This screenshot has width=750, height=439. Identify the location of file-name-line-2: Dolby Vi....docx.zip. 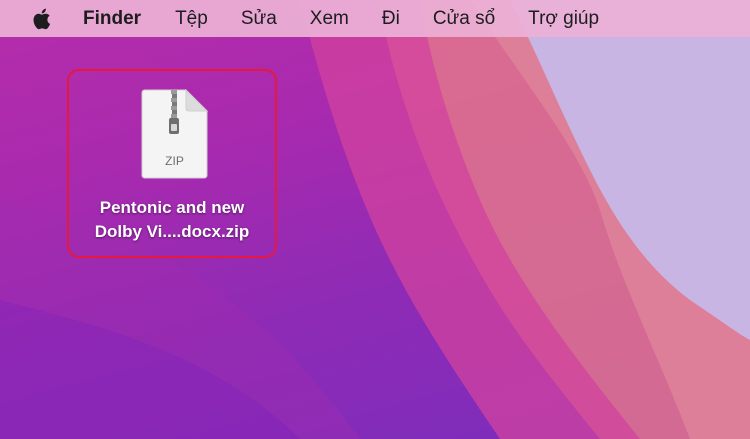
(172, 231).